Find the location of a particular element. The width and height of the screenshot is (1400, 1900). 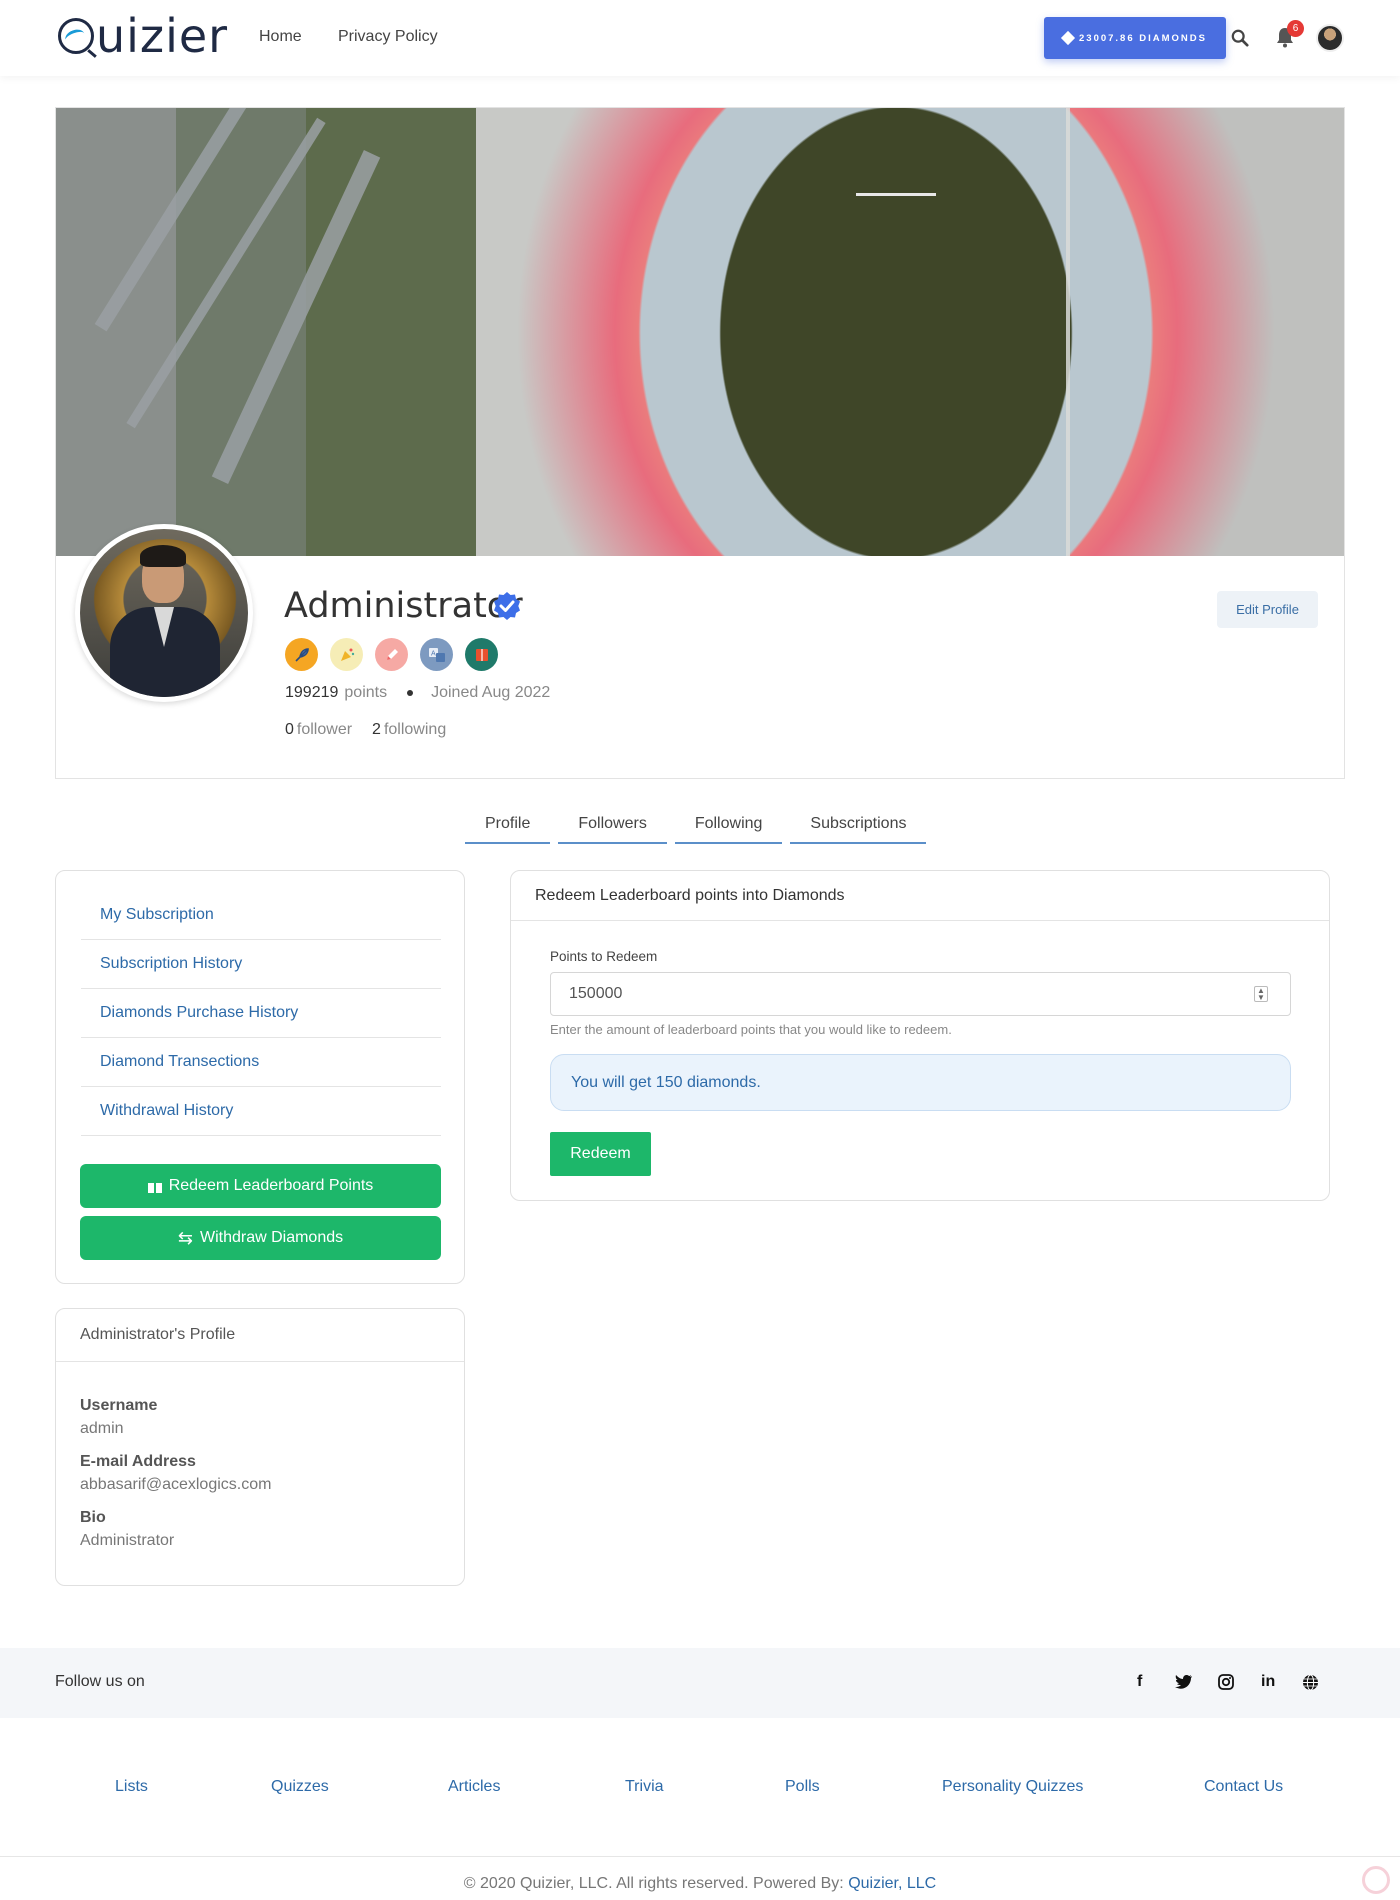

party-badge-icon is located at coordinates (346, 654).